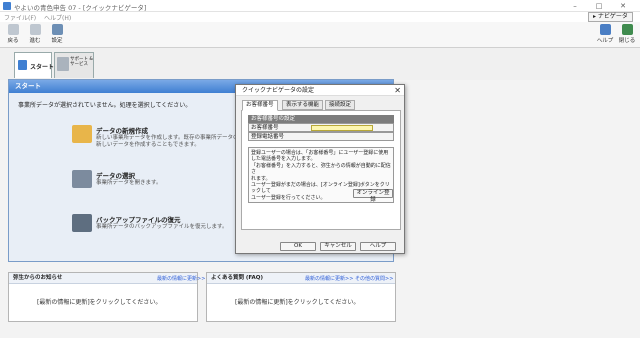 This screenshot has width=640, height=338. I want to click on select-data-desc: 事業所データを開きます。, so click(129, 183).